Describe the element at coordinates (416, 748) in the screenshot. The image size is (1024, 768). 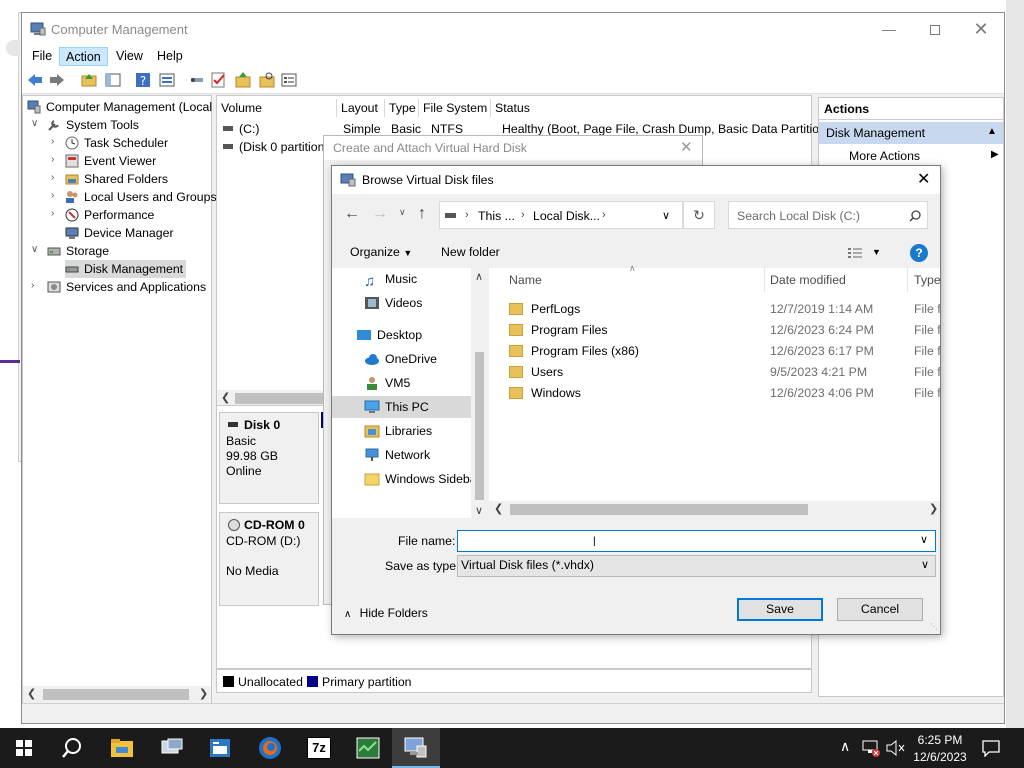
I see `computer-management-taskbar-button` at that location.